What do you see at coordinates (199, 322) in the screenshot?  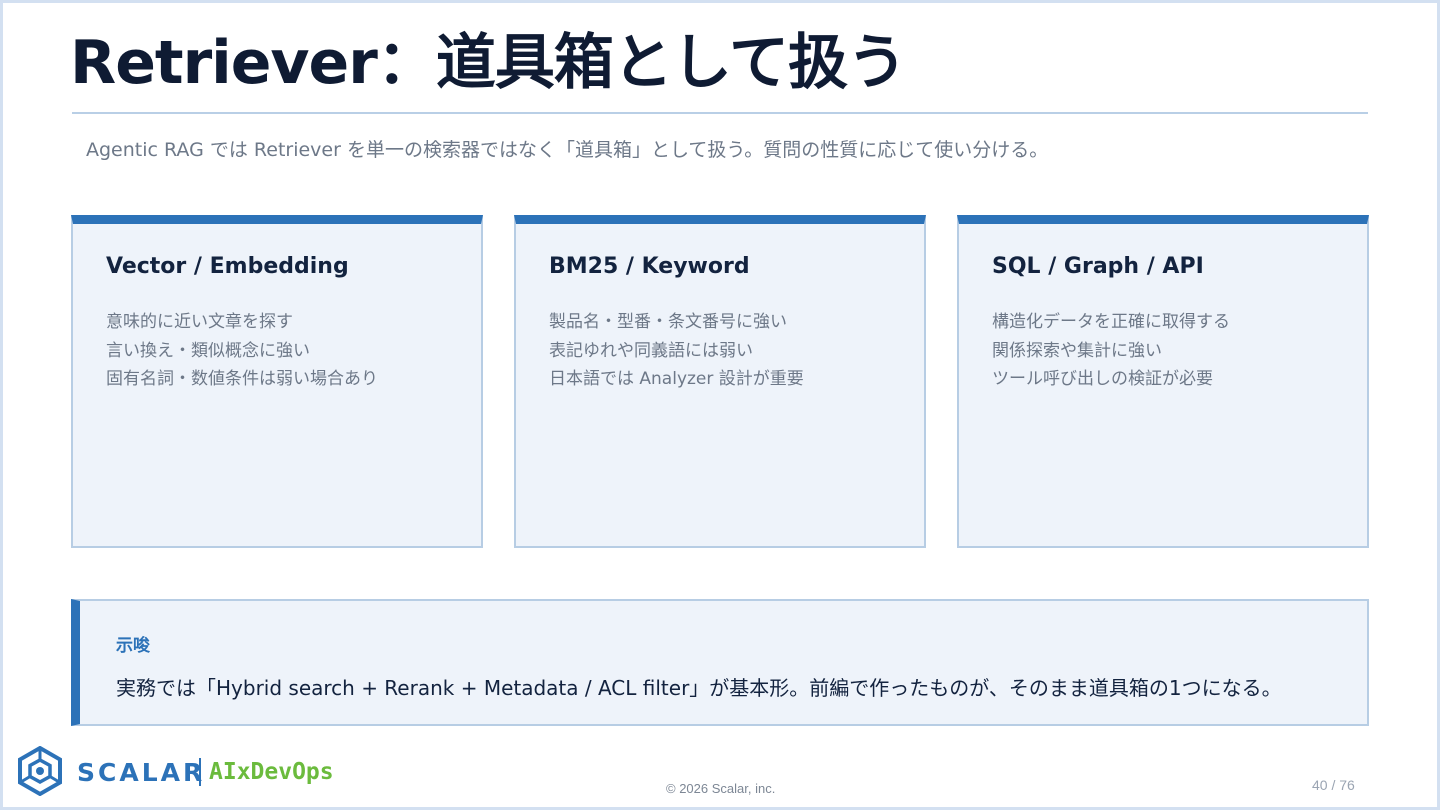 I see `card-line: 意味的に近い文章を探す` at bounding box center [199, 322].